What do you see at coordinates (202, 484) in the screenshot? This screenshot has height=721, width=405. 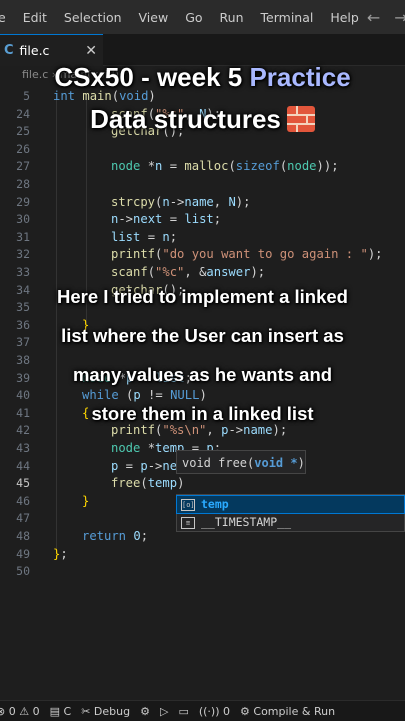 I see `code-line: 45 free(temp)` at bounding box center [202, 484].